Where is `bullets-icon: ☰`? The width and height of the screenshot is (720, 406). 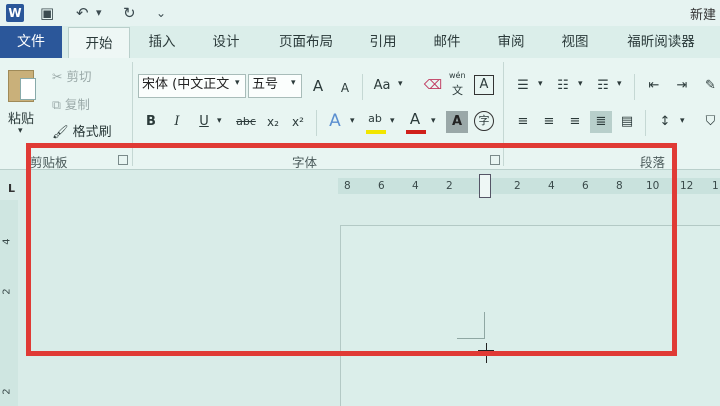 bullets-icon: ☰ is located at coordinates (523, 86).